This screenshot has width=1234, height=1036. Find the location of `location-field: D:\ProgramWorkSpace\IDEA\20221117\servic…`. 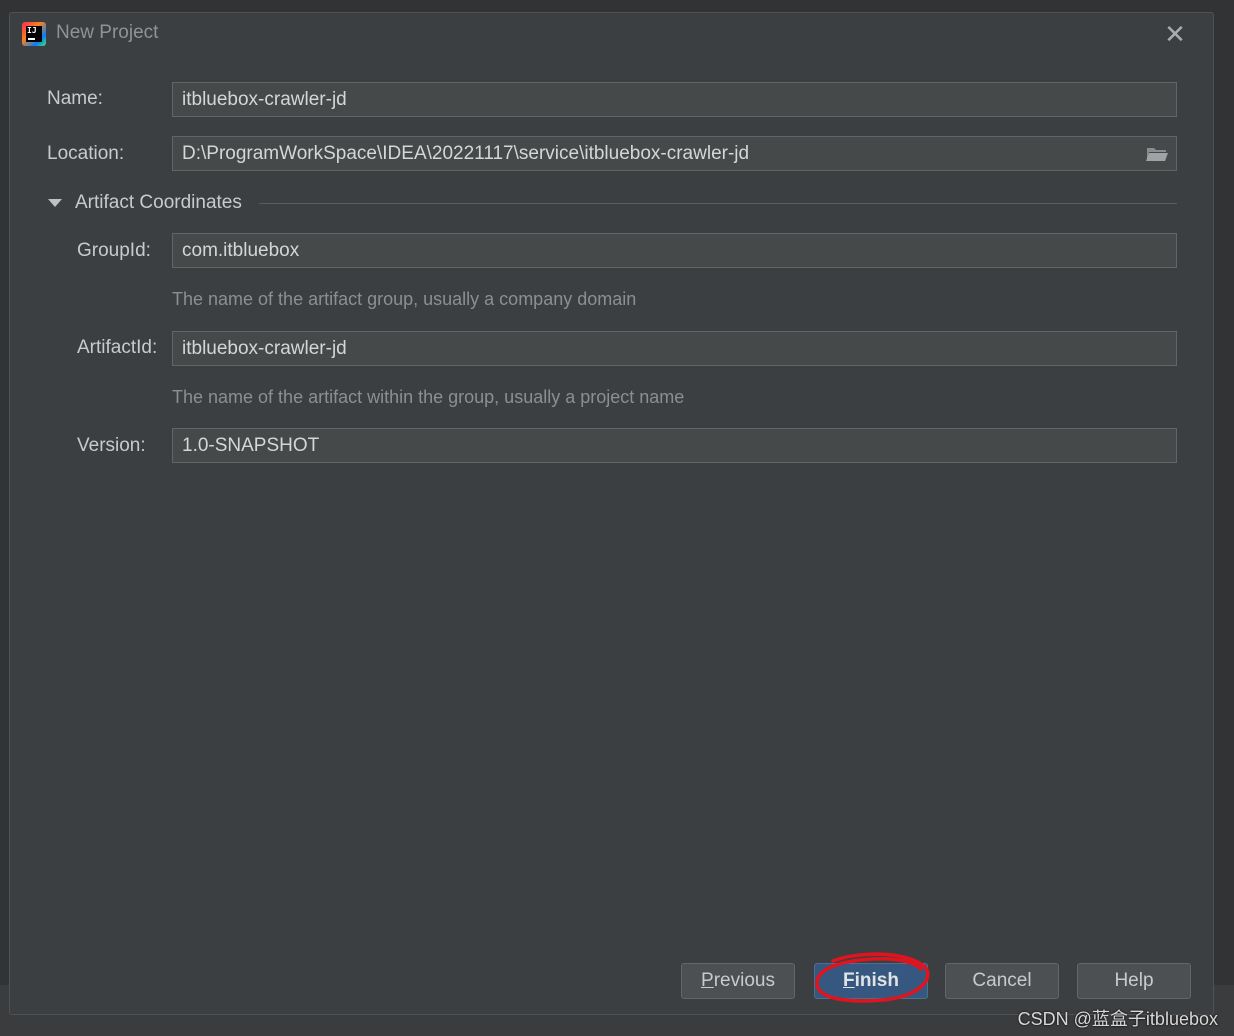

location-field: D:\ProgramWorkSpace\IDEA\20221117\servic… is located at coordinates (674, 153).